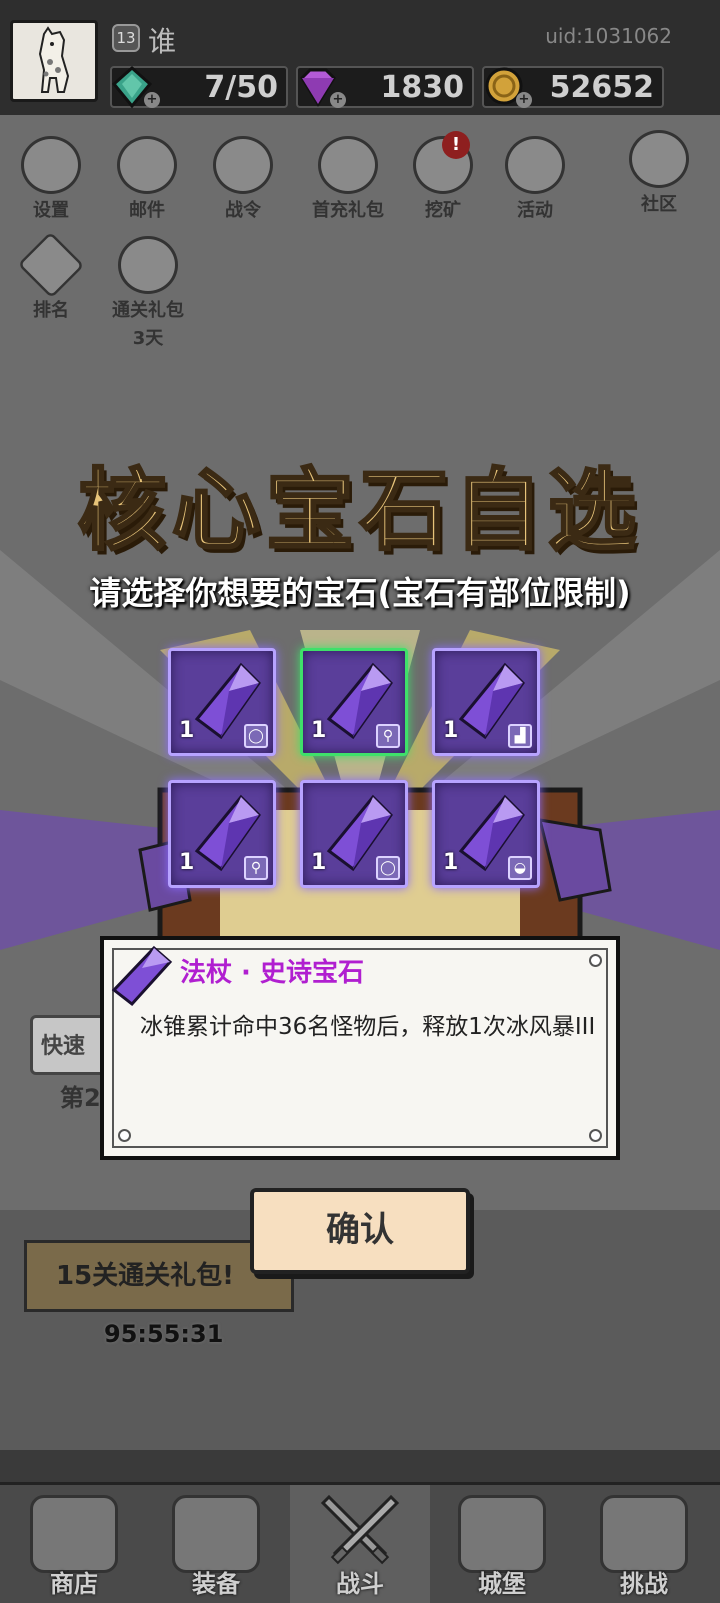 The width and height of the screenshot is (720, 1603). What do you see at coordinates (360, 1231) in the screenshot?
I see `confirm-button: 确认` at bounding box center [360, 1231].